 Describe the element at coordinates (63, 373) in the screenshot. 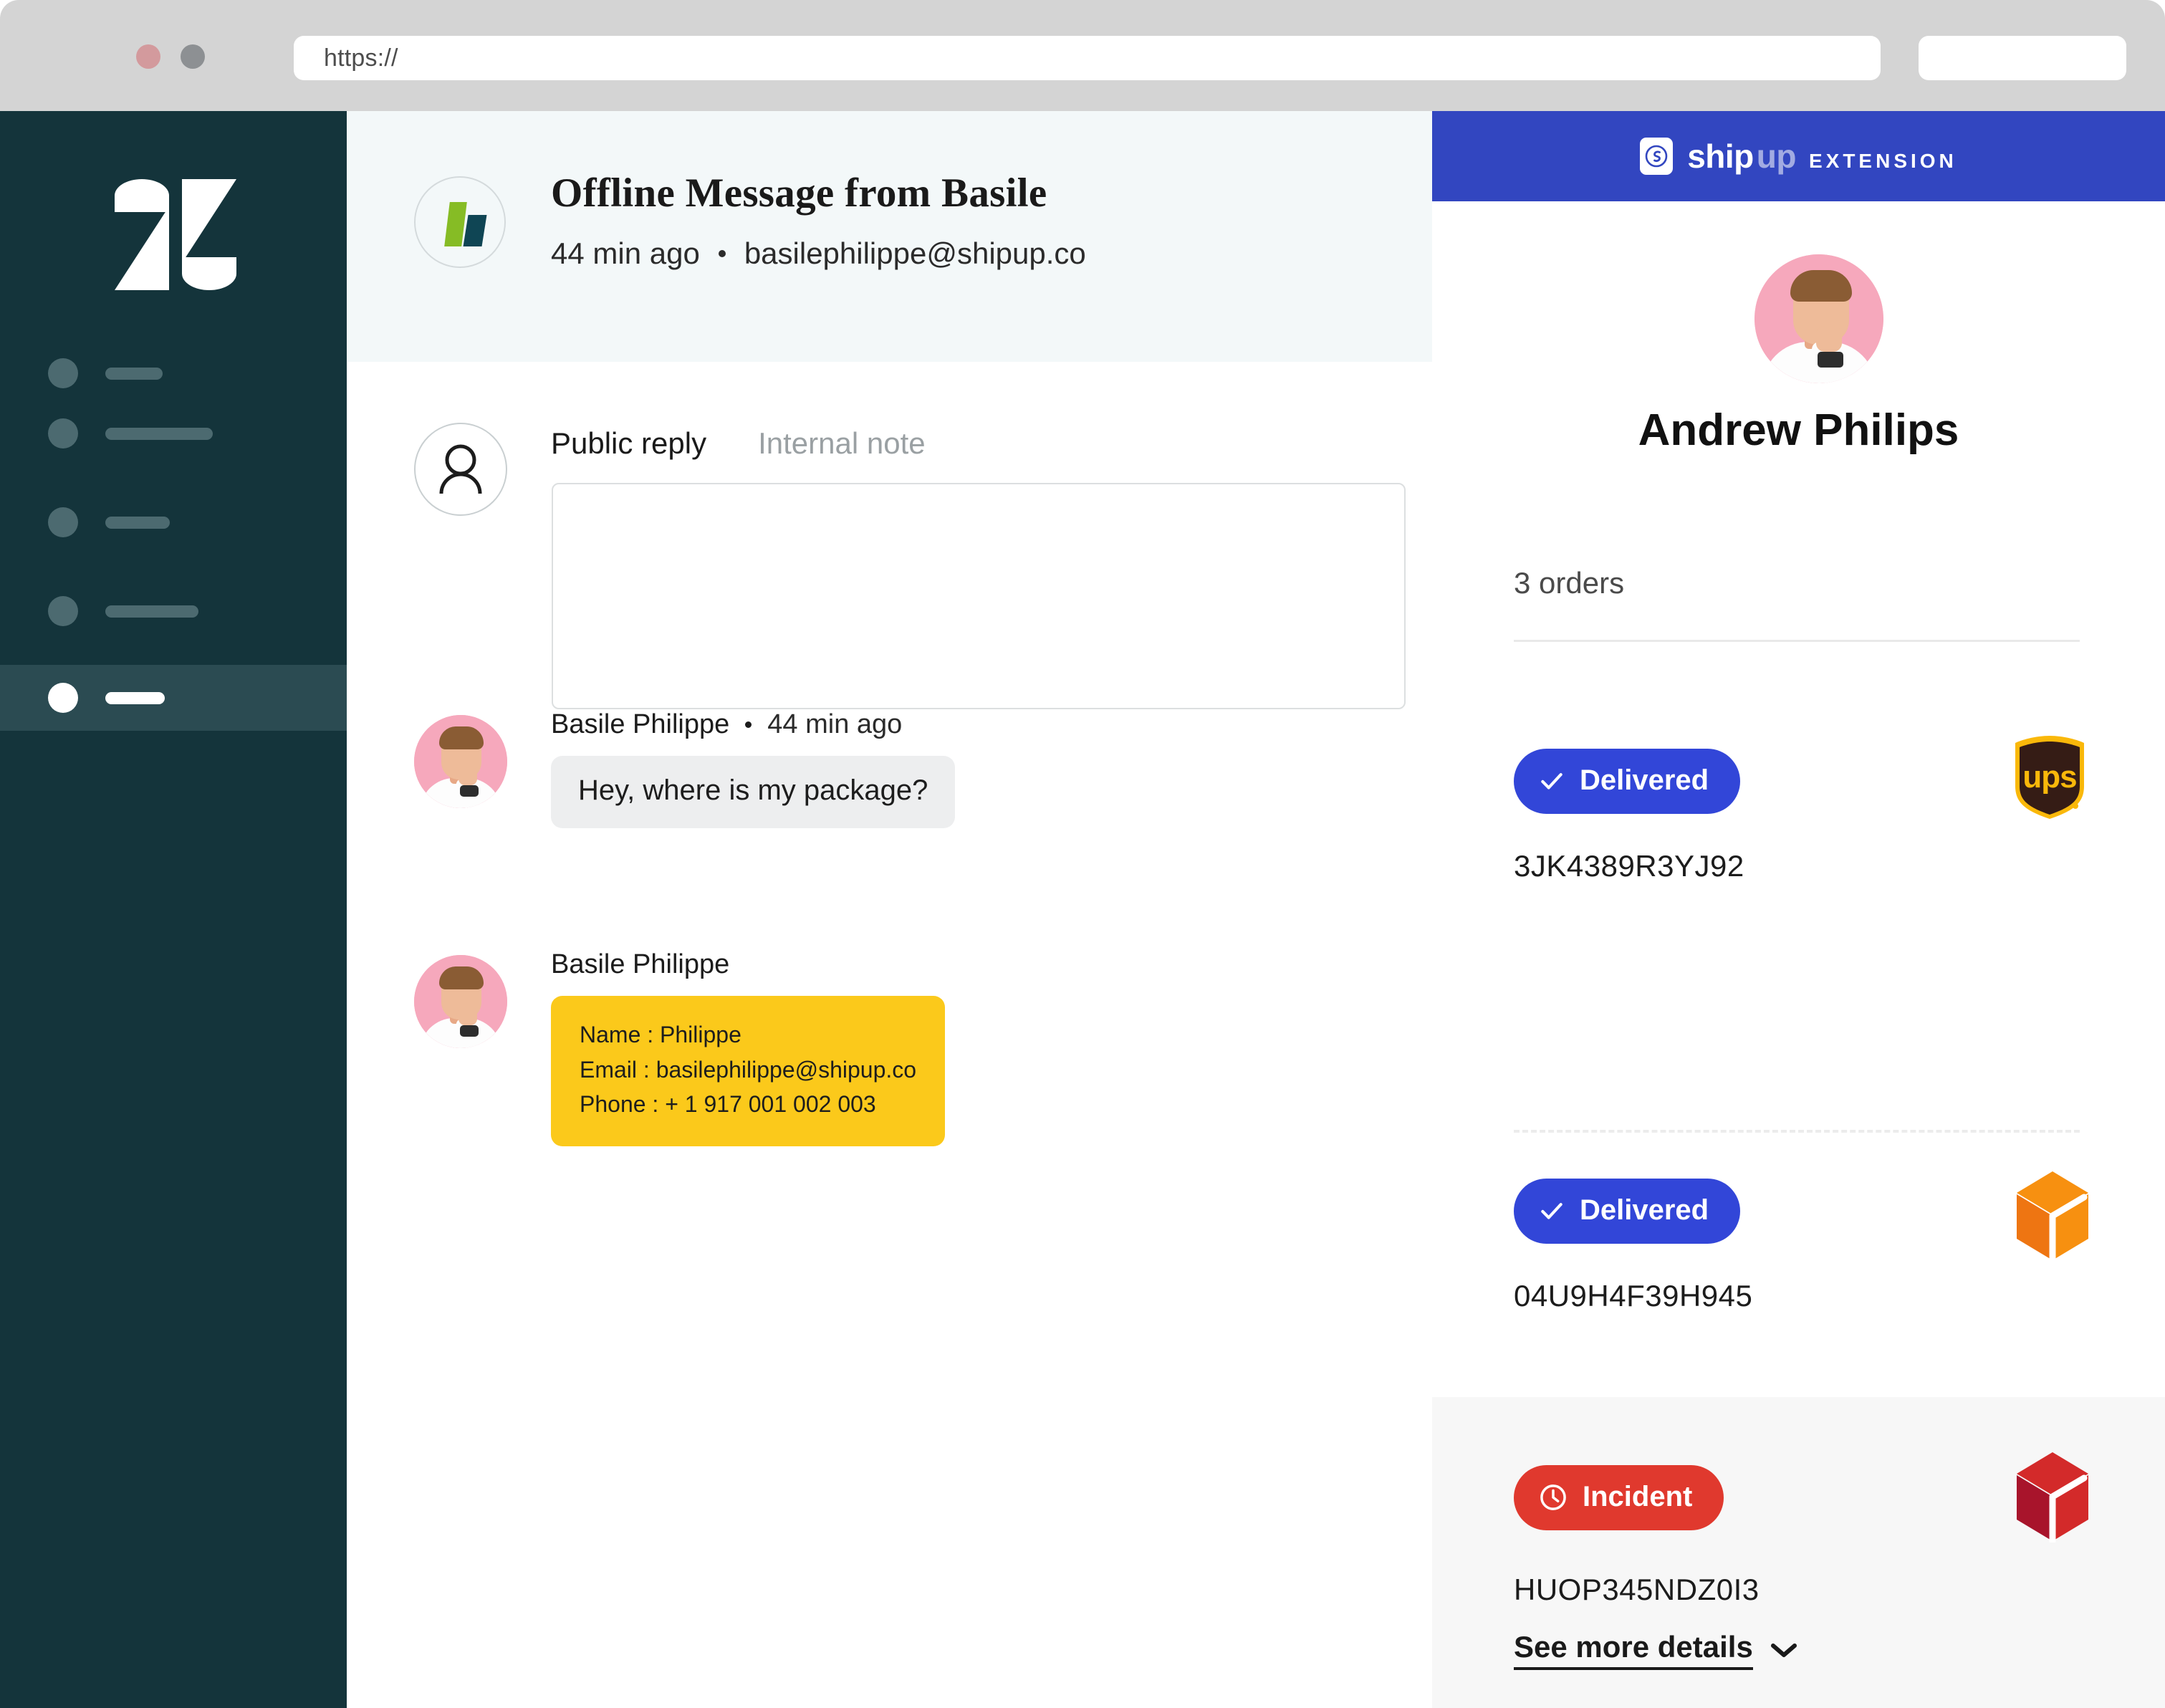

I see `sidebar-item-1-icon` at that location.